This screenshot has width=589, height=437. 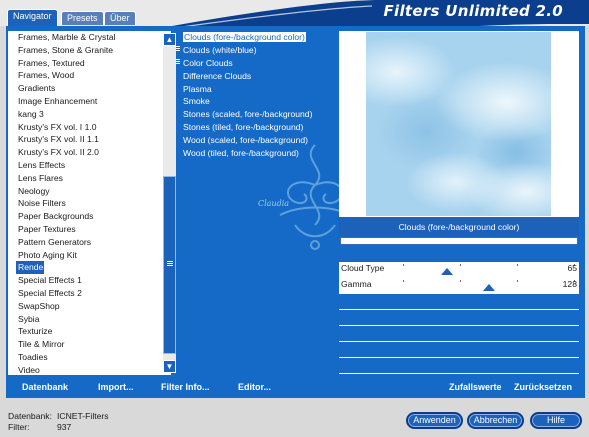 What do you see at coordinates (556, 420) in the screenshot?
I see `help-button: Hilfe` at bounding box center [556, 420].